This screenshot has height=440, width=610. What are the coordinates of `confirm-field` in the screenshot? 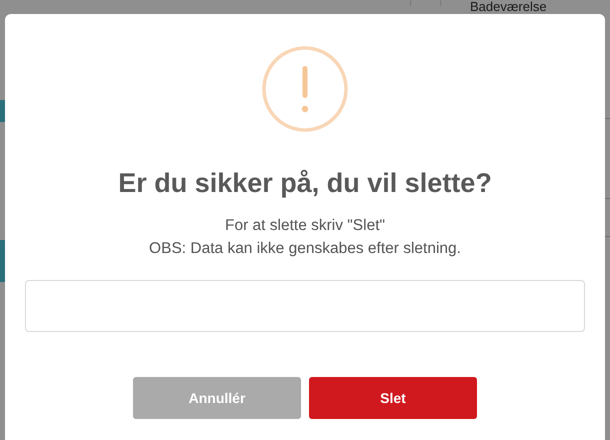 It's located at (305, 306).